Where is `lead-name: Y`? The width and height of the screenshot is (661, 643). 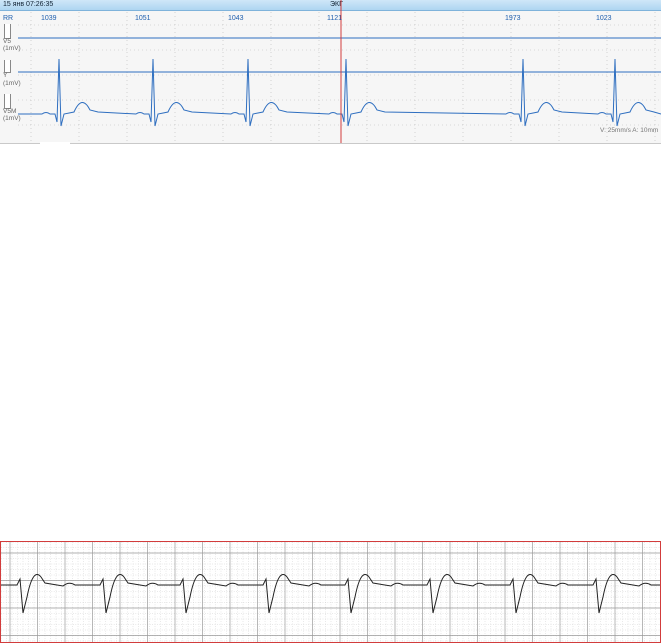
lead-name: Y is located at coordinates (5, 75).